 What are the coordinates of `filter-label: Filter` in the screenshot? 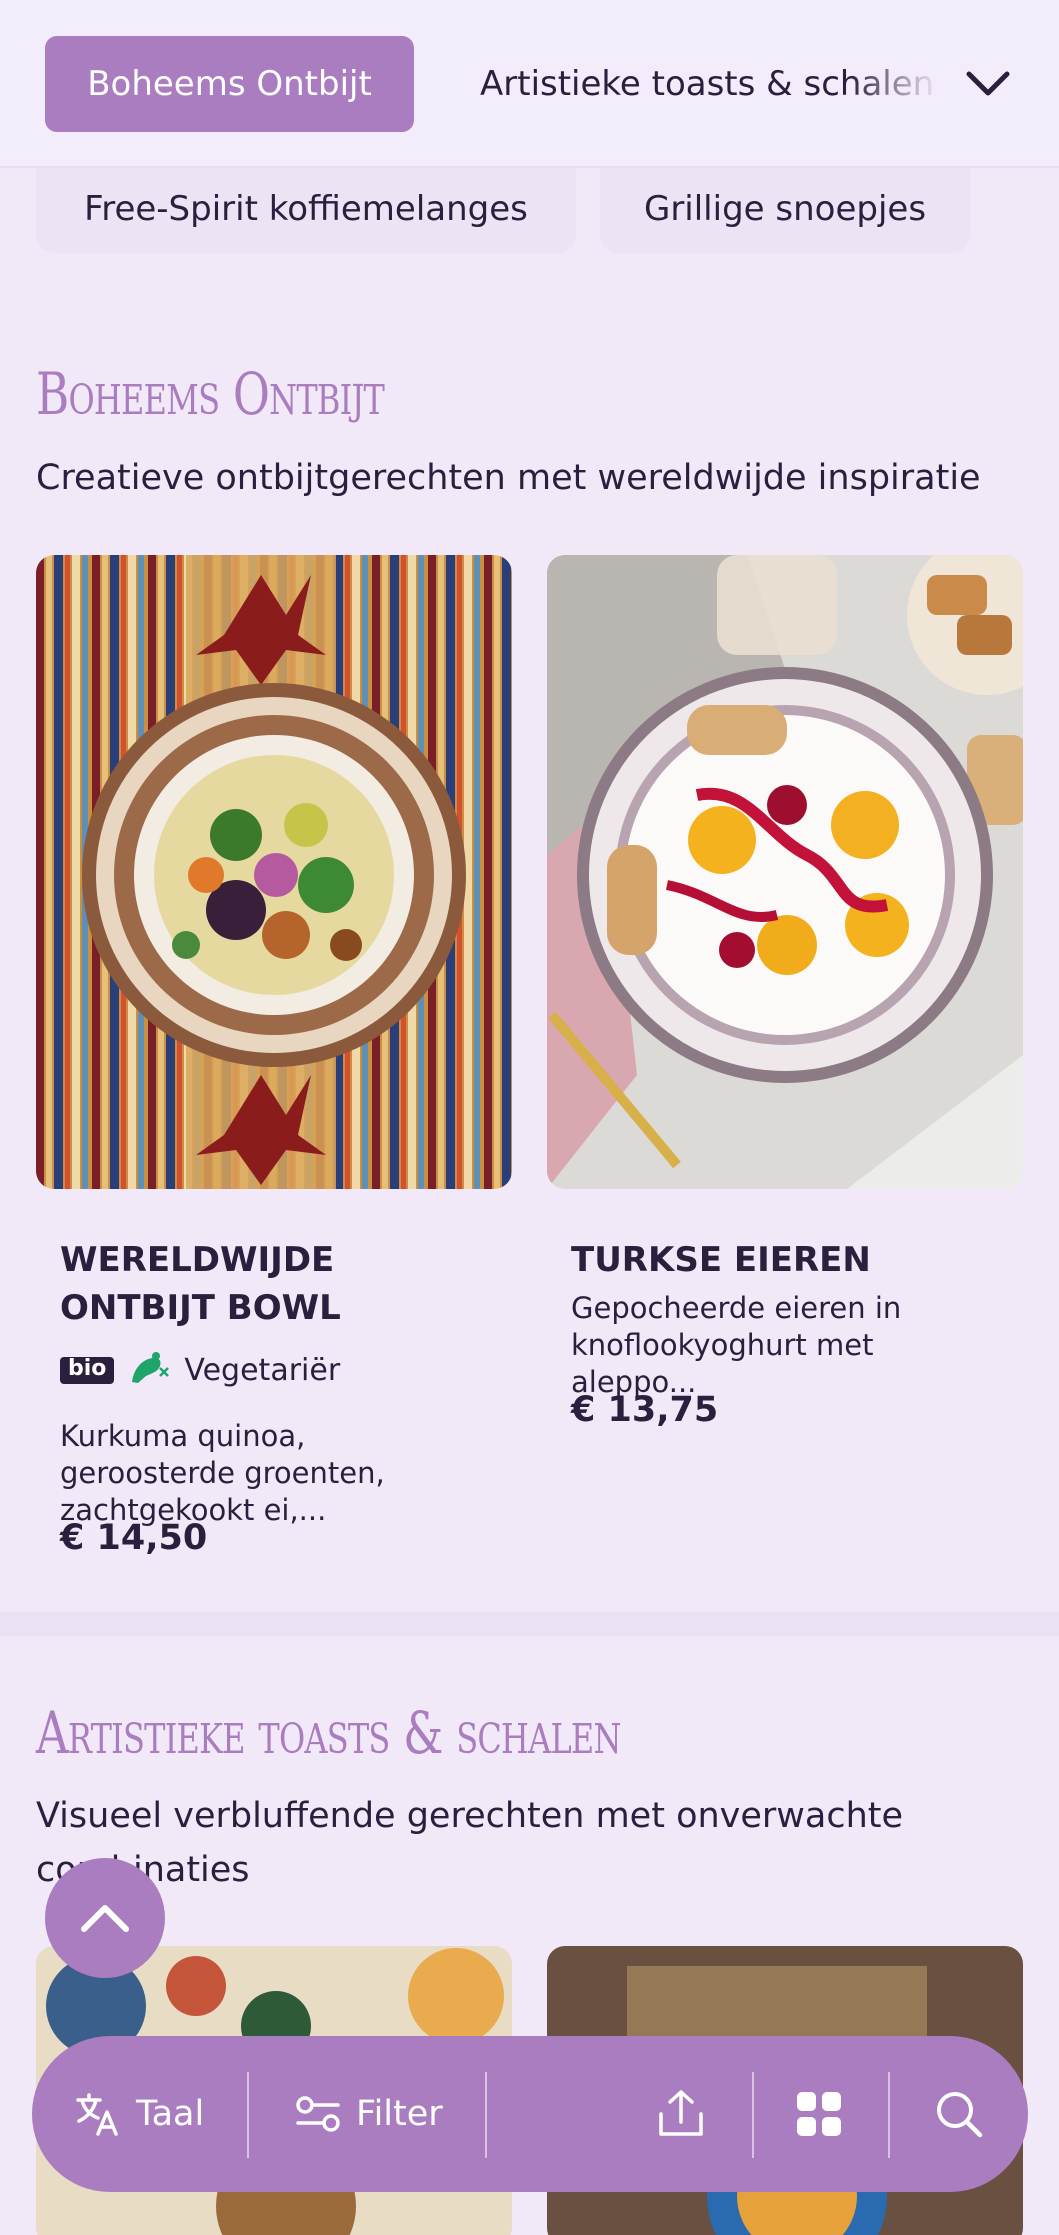 It's located at (399, 2114).